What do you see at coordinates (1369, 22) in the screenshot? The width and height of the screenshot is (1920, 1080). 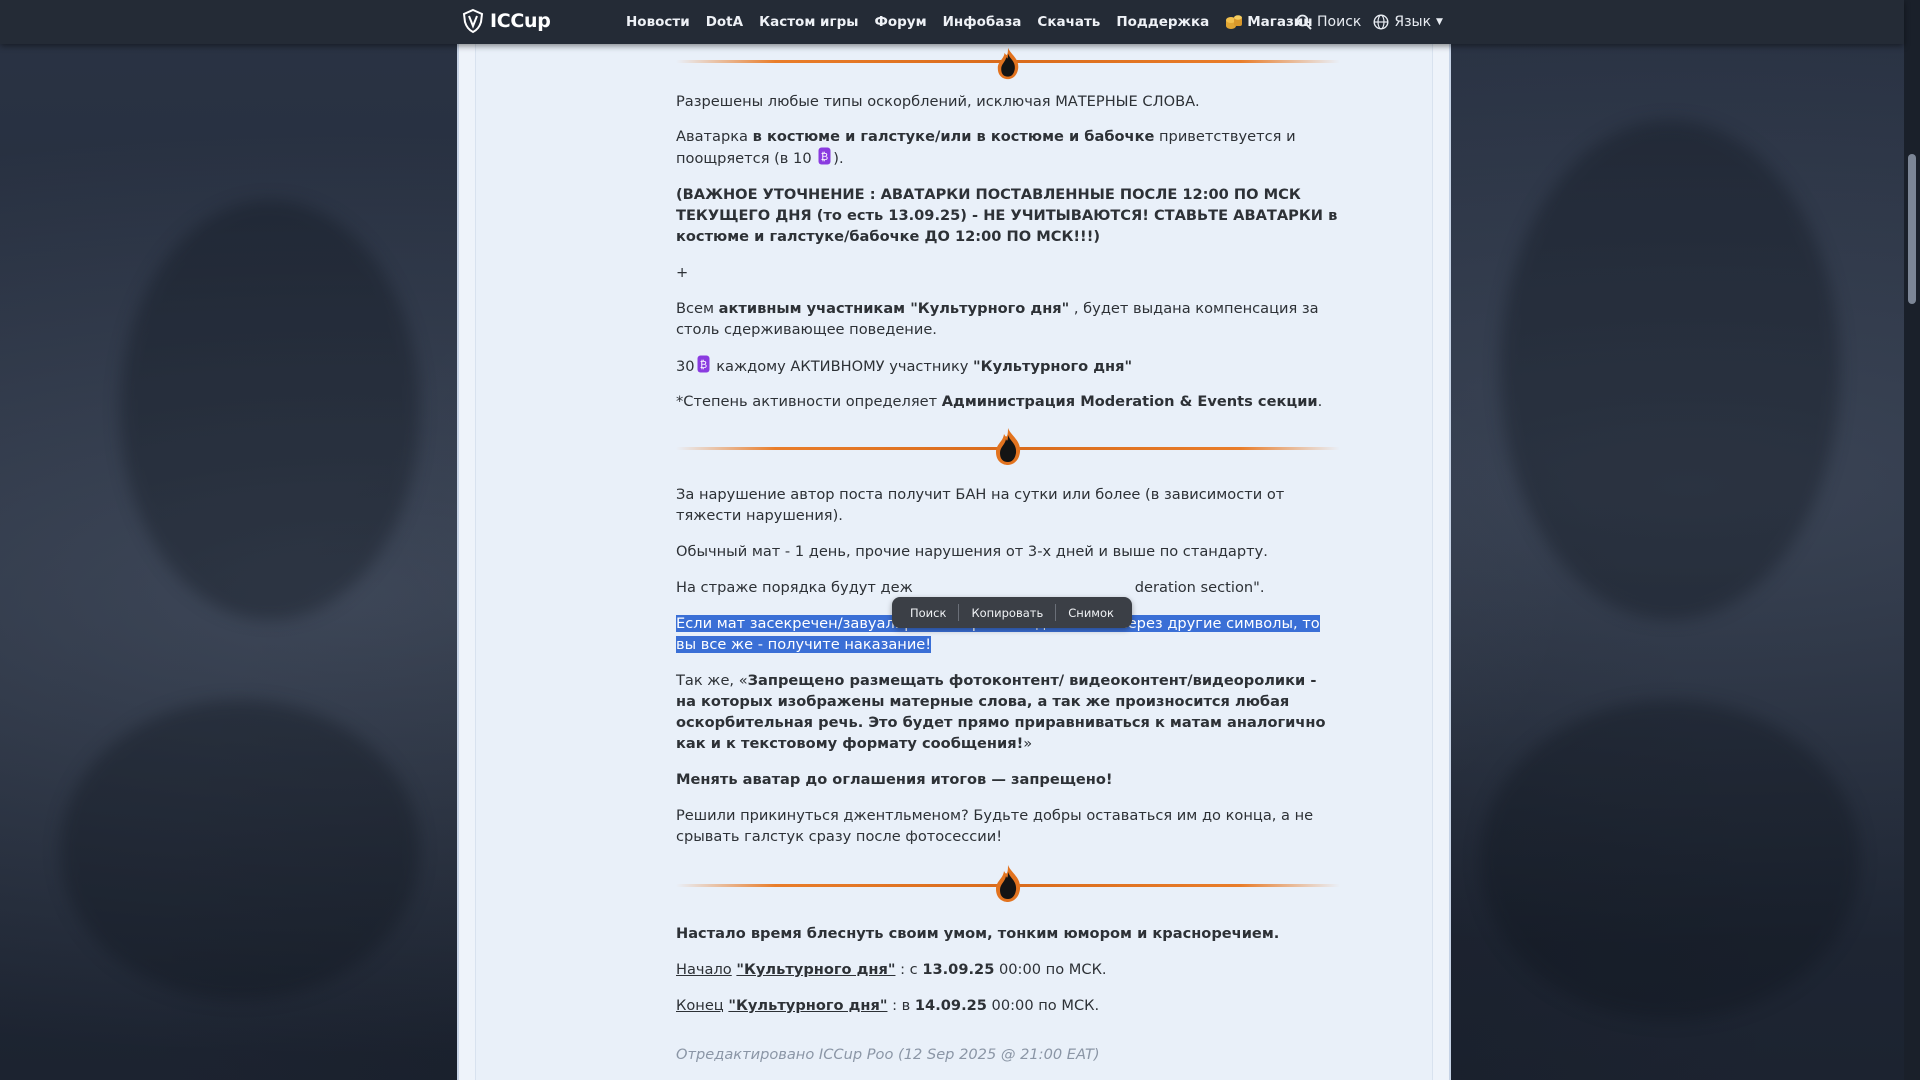 I see `header-tools: Поиск Язык ▼` at bounding box center [1369, 22].